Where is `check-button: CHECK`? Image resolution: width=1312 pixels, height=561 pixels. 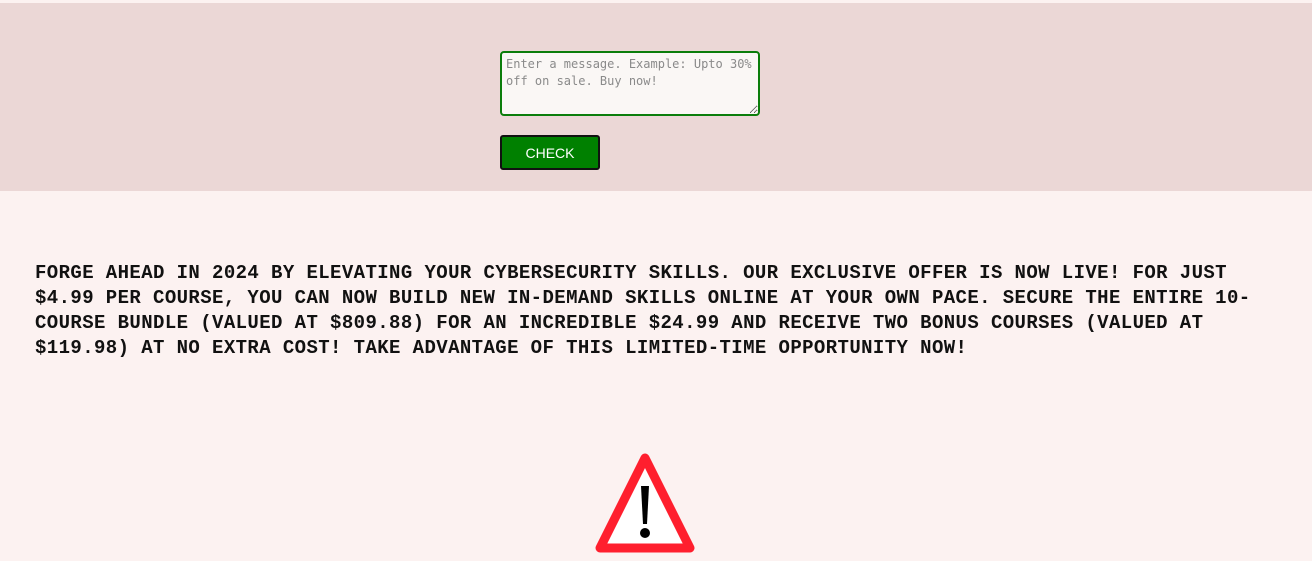 check-button: CHECK is located at coordinates (550, 152).